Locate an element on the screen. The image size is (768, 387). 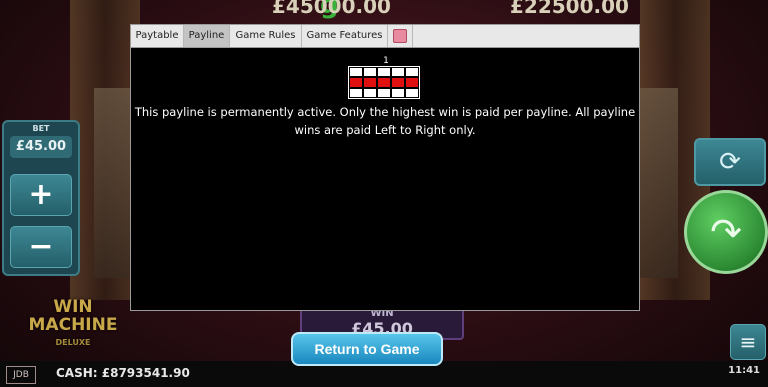
jackpot-header: g £45000.00 £22500.00 is located at coordinates (389, 11).